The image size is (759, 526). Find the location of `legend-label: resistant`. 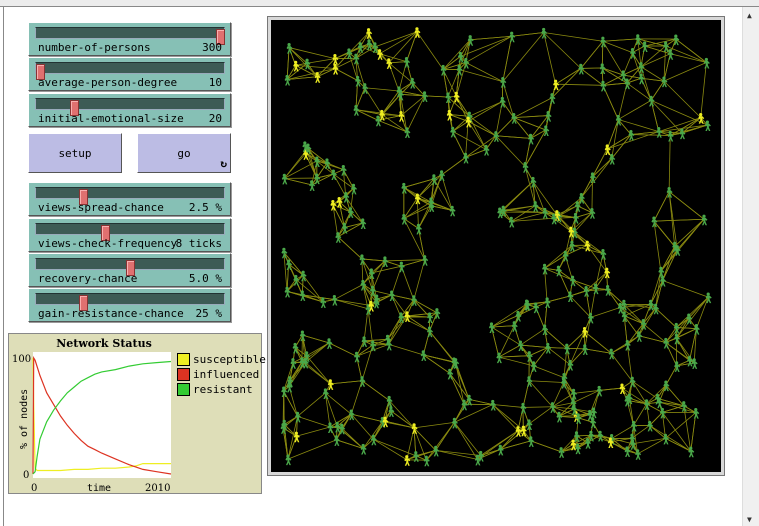

legend-label: resistant is located at coordinates (223, 389).